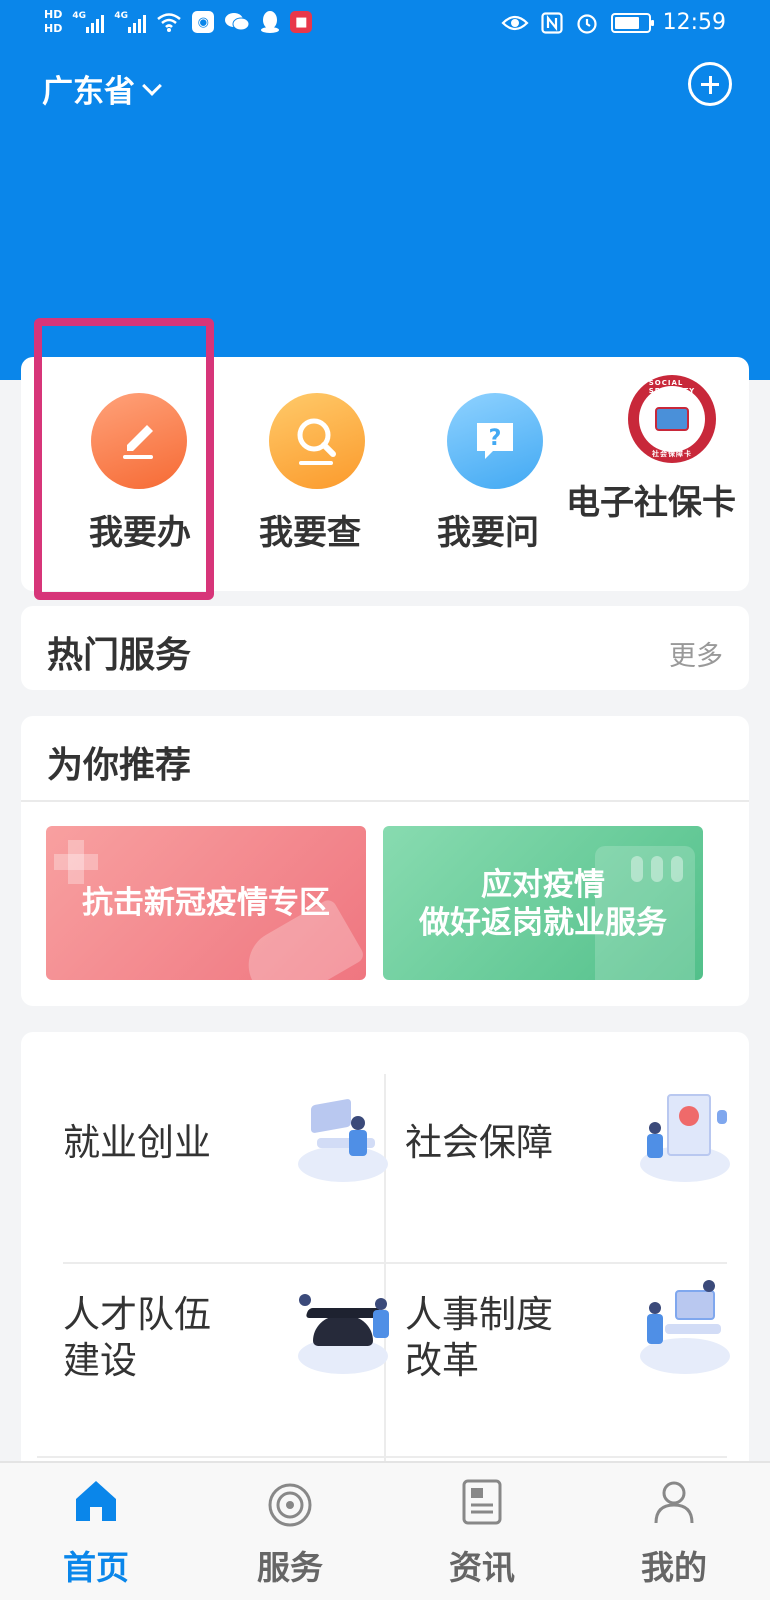 This screenshot has width=770, height=1600. I want to click on battery-icon, so click(632, 22).